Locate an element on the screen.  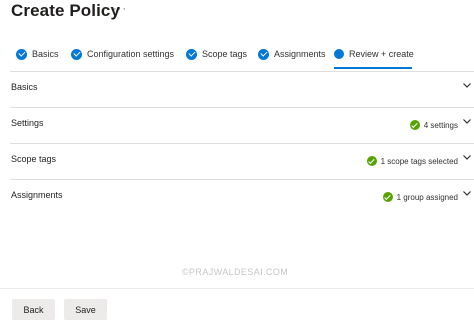
save-button: Save is located at coordinates (85, 309).